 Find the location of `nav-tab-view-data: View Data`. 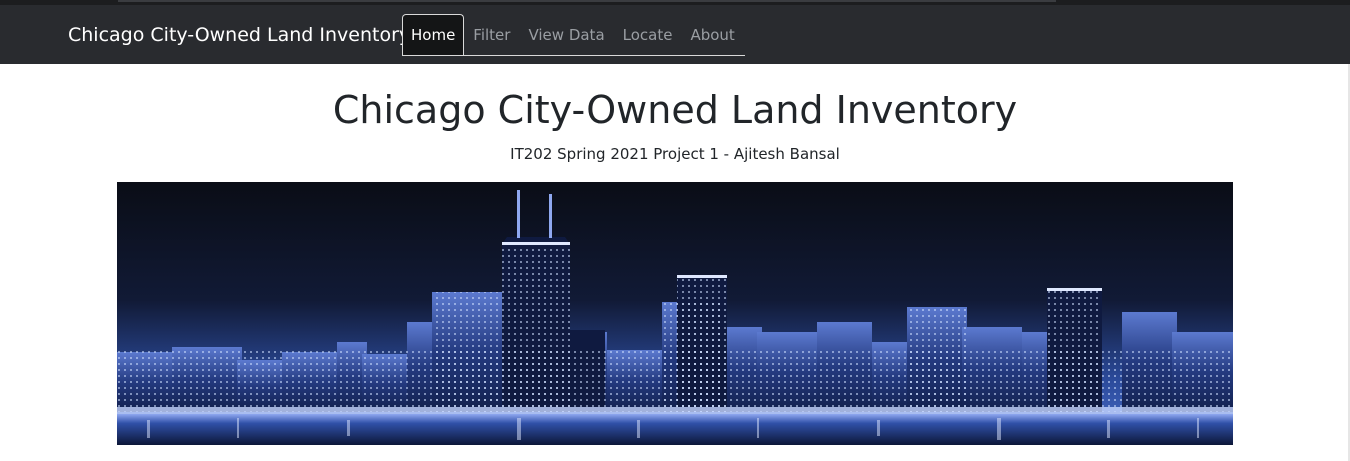

nav-tab-view-data: View Data is located at coordinates (566, 34).